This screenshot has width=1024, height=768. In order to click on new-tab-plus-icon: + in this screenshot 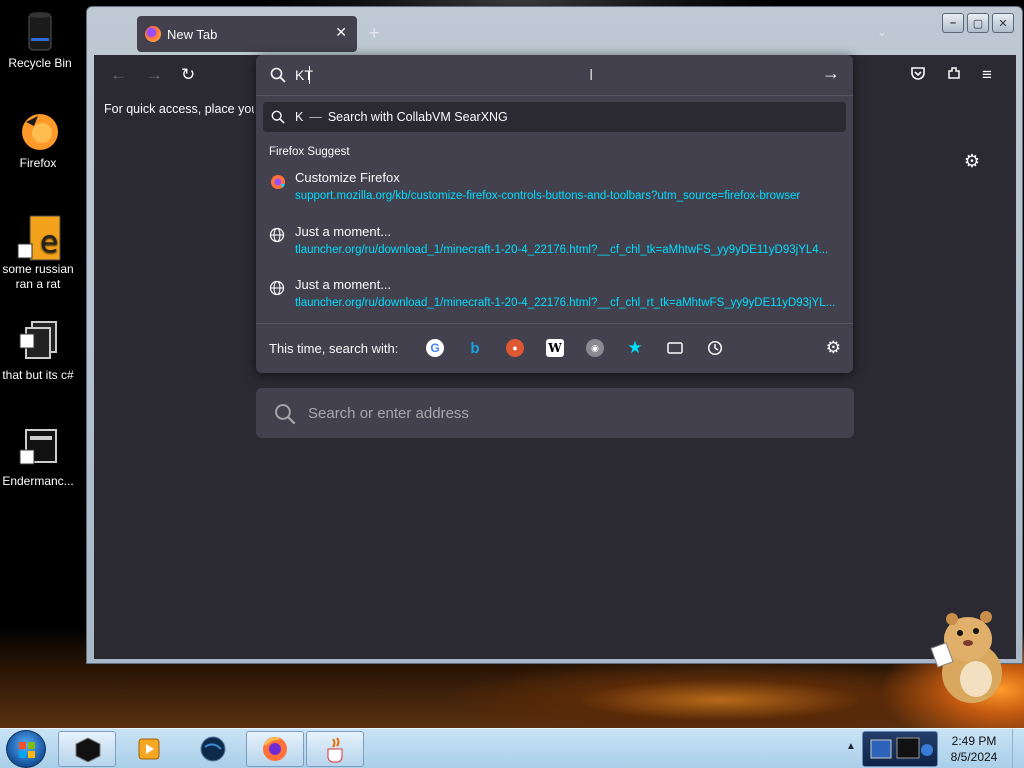, I will do `click(374, 33)`.